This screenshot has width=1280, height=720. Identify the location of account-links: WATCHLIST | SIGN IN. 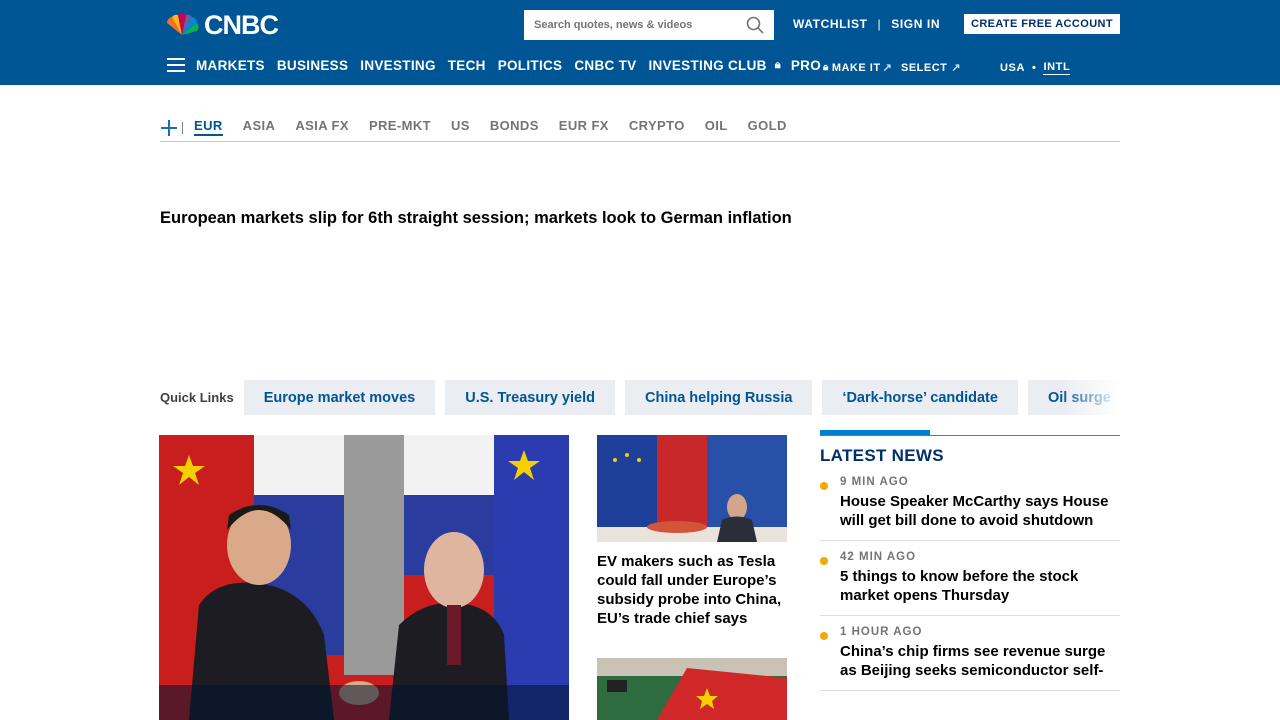
(866, 24).